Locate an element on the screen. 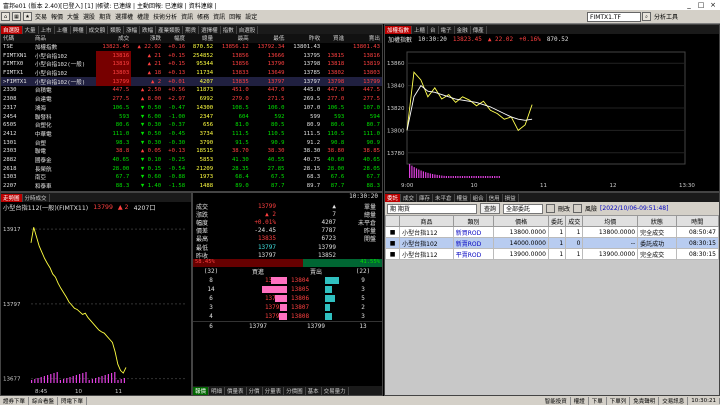  tab-4: 興櫃 is located at coordinates (79, 29).